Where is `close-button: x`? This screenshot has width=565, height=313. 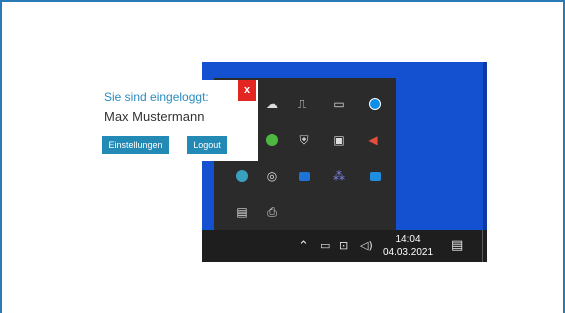 close-button: x is located at coordinates (247, 90).